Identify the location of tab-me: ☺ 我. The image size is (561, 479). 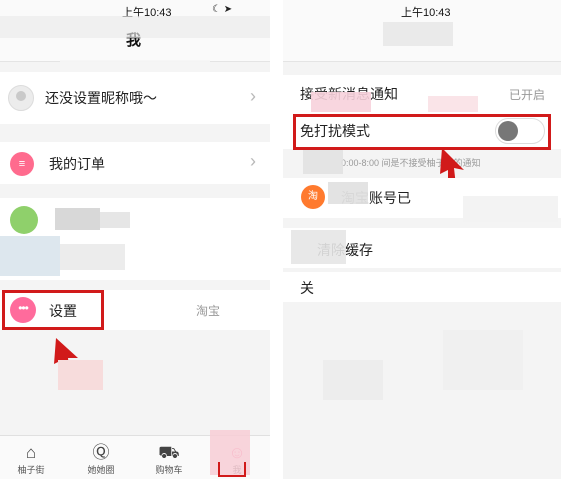
(237, 459).